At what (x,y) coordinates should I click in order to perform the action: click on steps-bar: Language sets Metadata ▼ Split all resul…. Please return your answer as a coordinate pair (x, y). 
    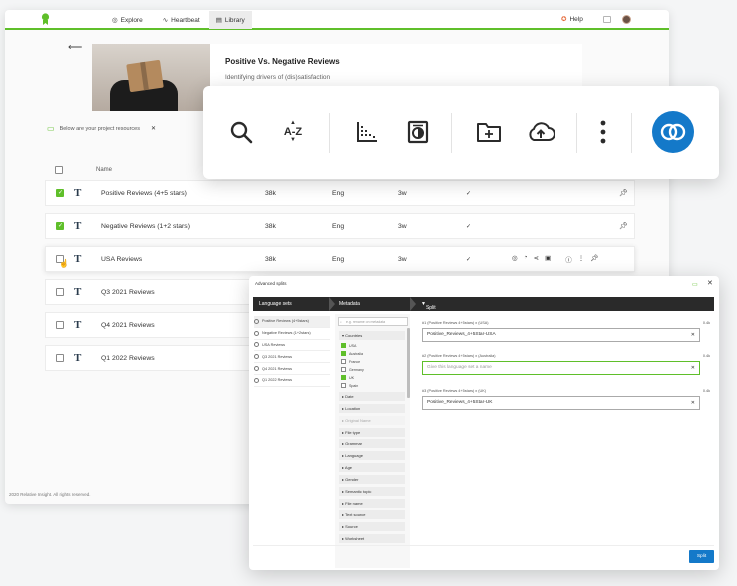
    Looking at the image, I should click on (483, 310).